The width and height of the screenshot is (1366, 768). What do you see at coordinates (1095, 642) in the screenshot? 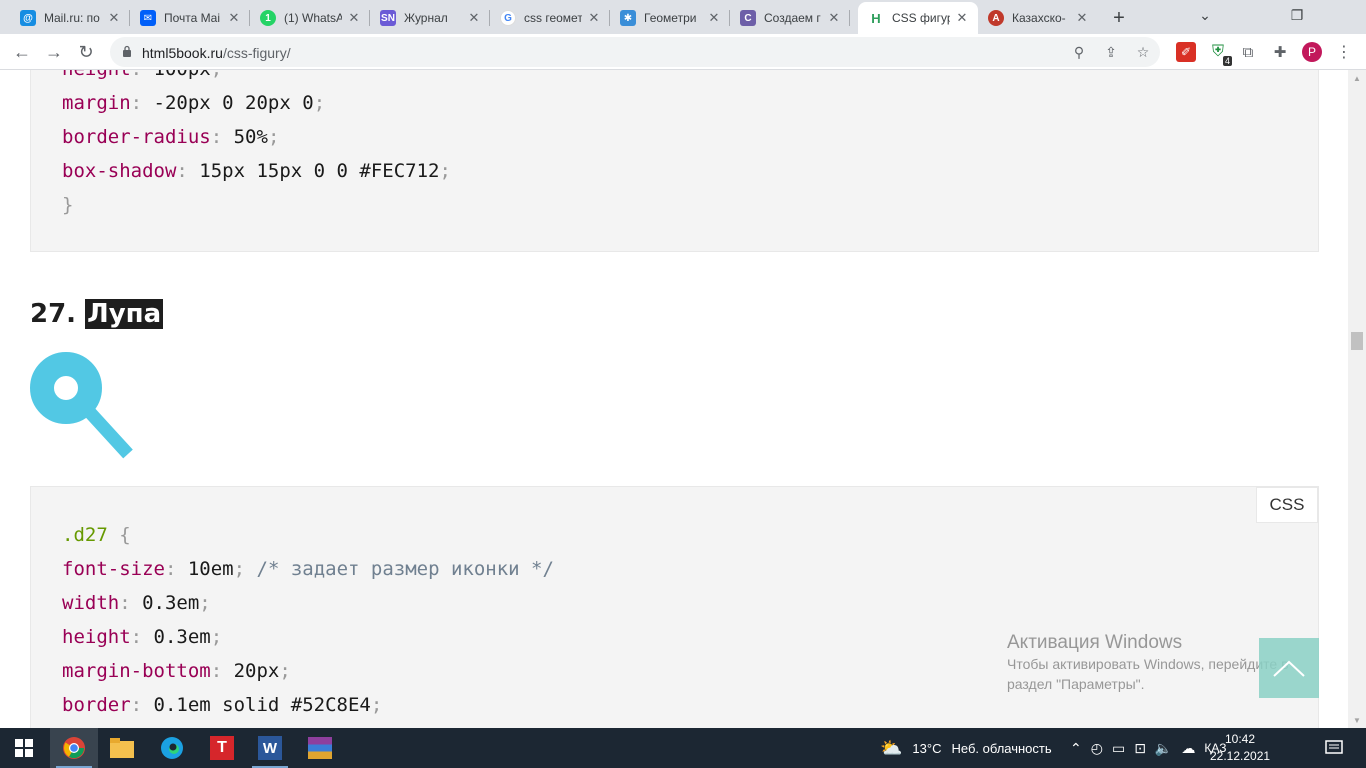
I see `activation-title: Активация Windows` at bounding box center [1095, 642].